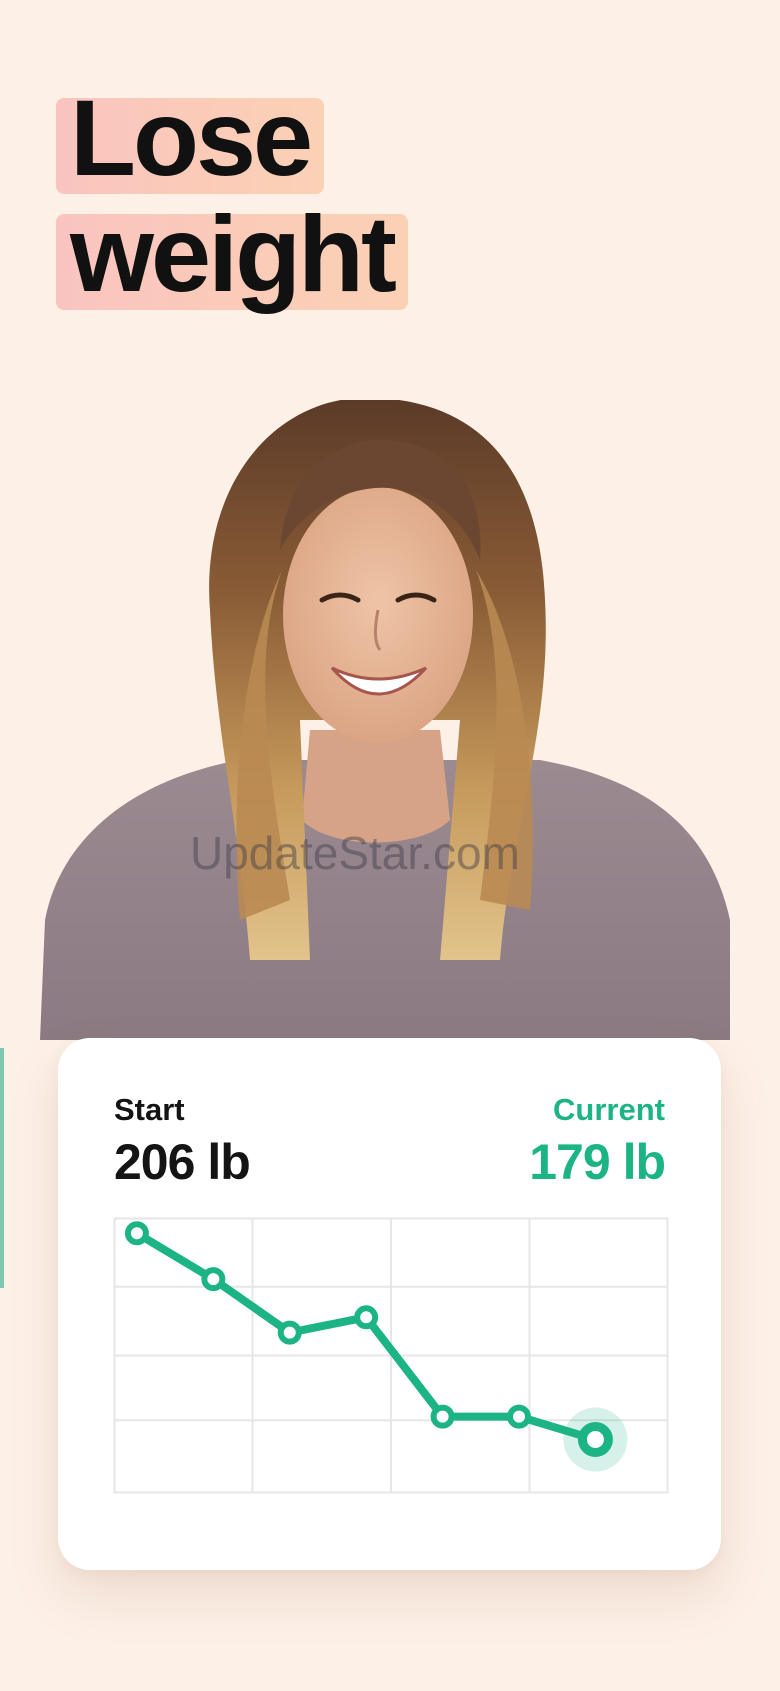 This screenshot has width=780, height=1691. I want to click on current-stat: Current 179 lb, so click(597, 1141).